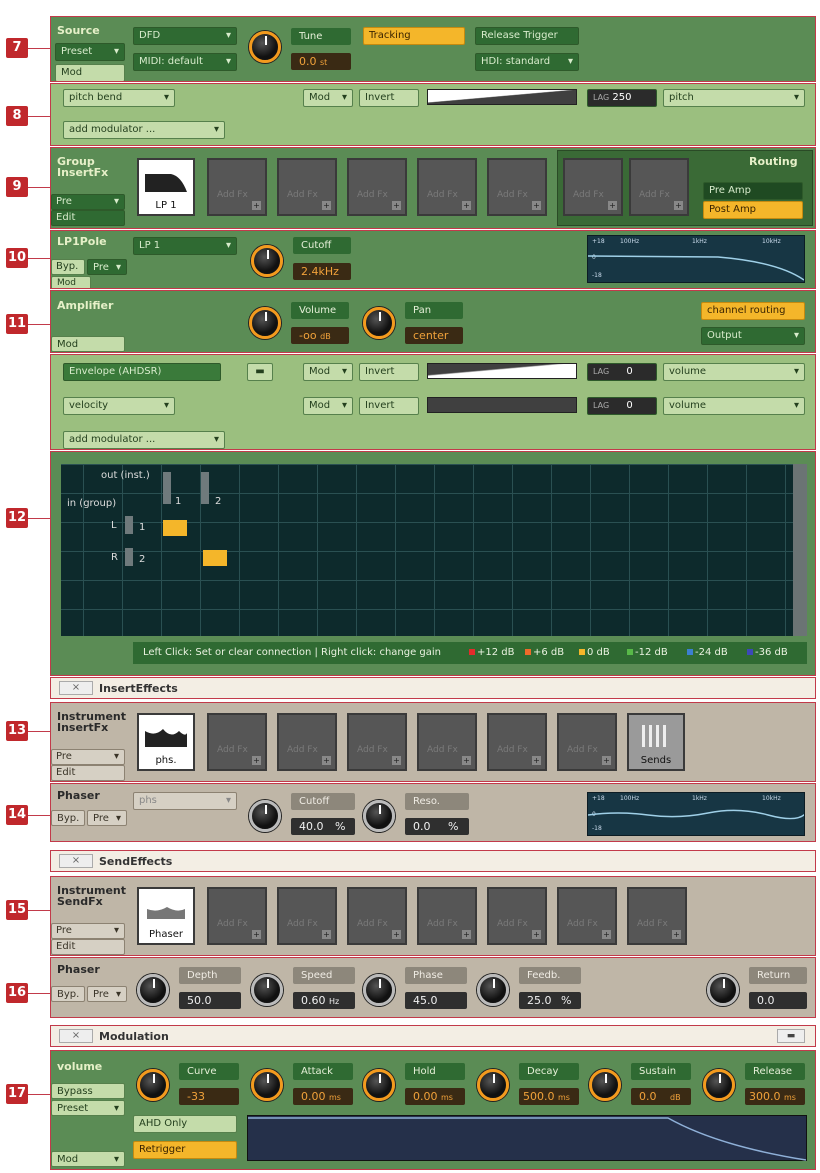 Image resolution: width=820 pixels, height=1173 pixels. What do you see at coordinates (166, 187) in the screenshot?
I see `fx-slot-lp1: LP 1` at bounding box center [166, 187].